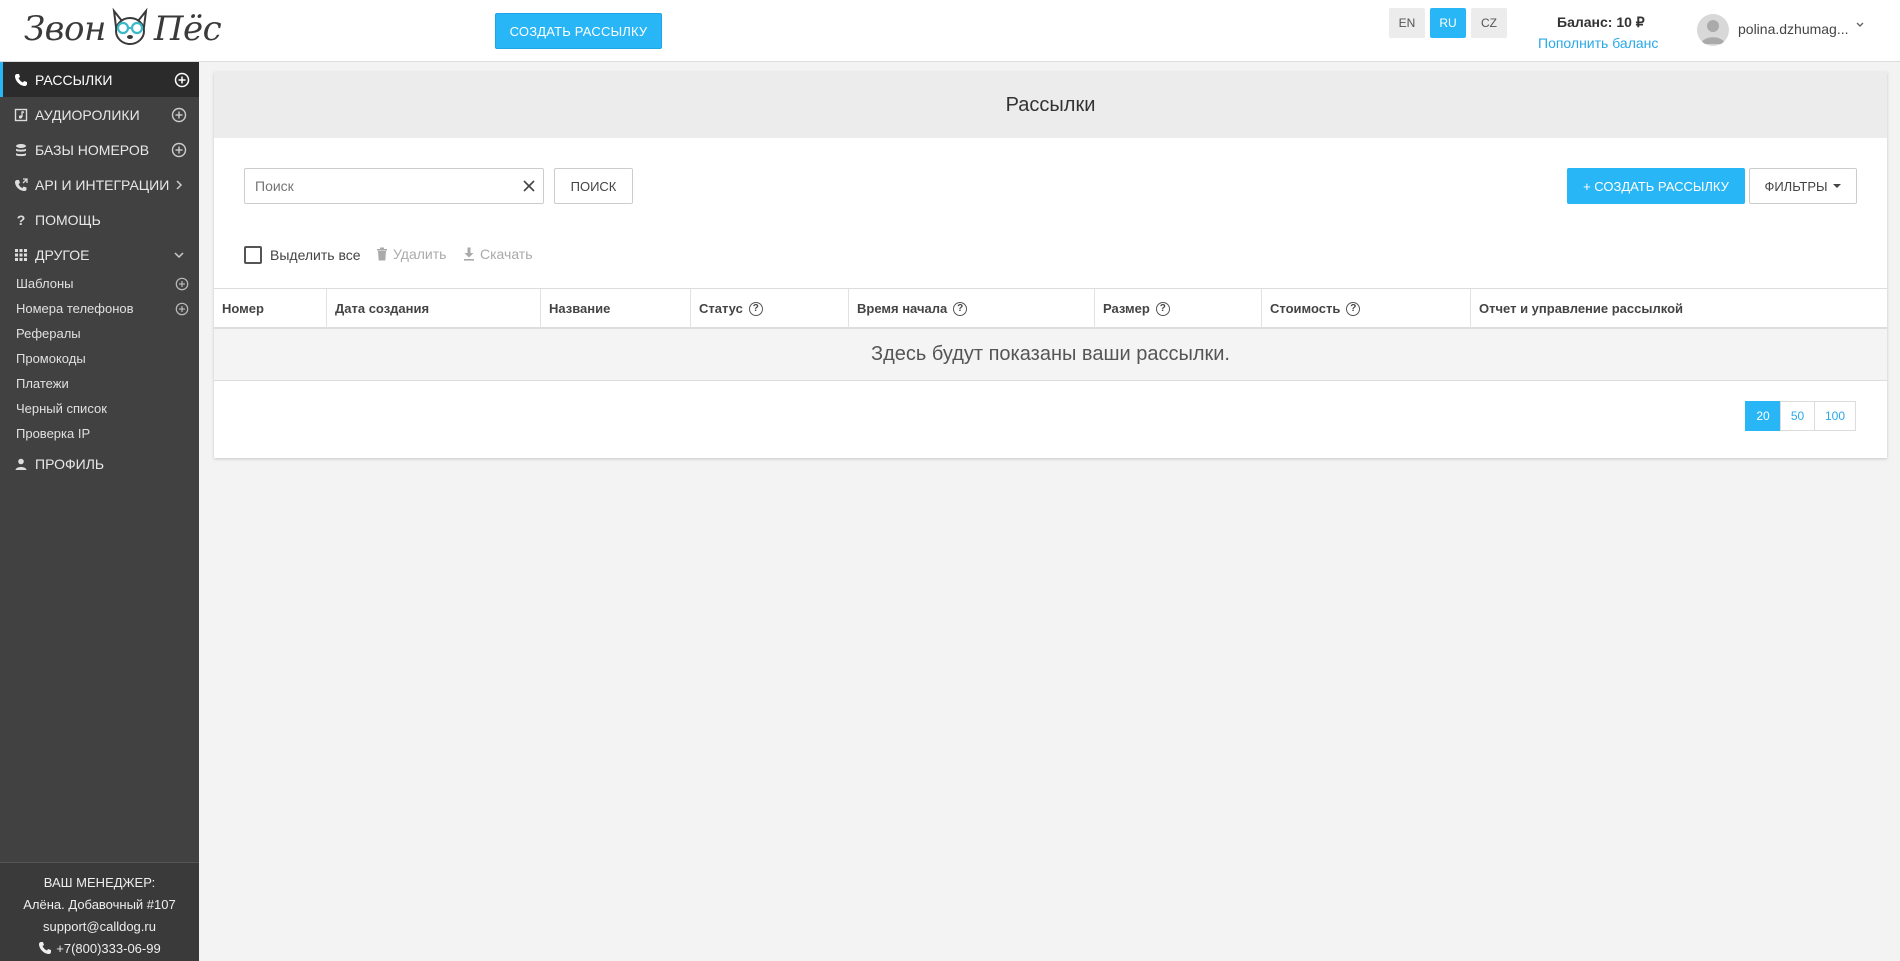 Image resolution: width=1900 pixels, height=961 pixels. Describe the element at coordinates (74, 79) in the screenshot. I see `sidebar-item-label: РАССЫЛКИ` at that location.